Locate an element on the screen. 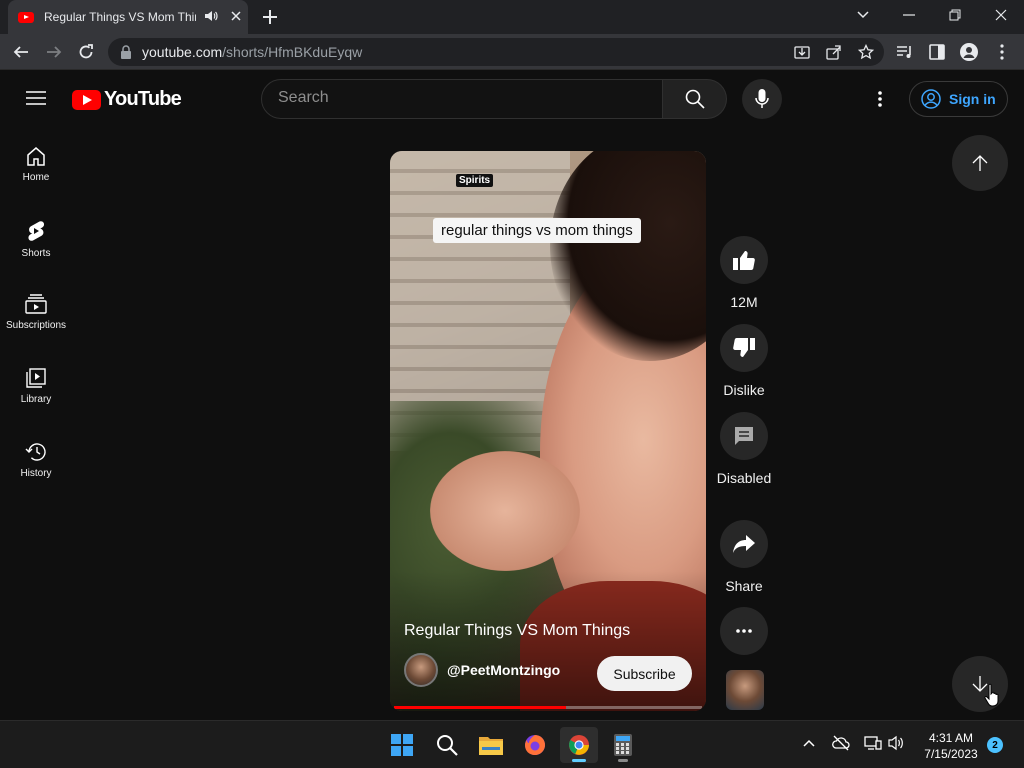  volume-icon is located at coordinates (896, 743).